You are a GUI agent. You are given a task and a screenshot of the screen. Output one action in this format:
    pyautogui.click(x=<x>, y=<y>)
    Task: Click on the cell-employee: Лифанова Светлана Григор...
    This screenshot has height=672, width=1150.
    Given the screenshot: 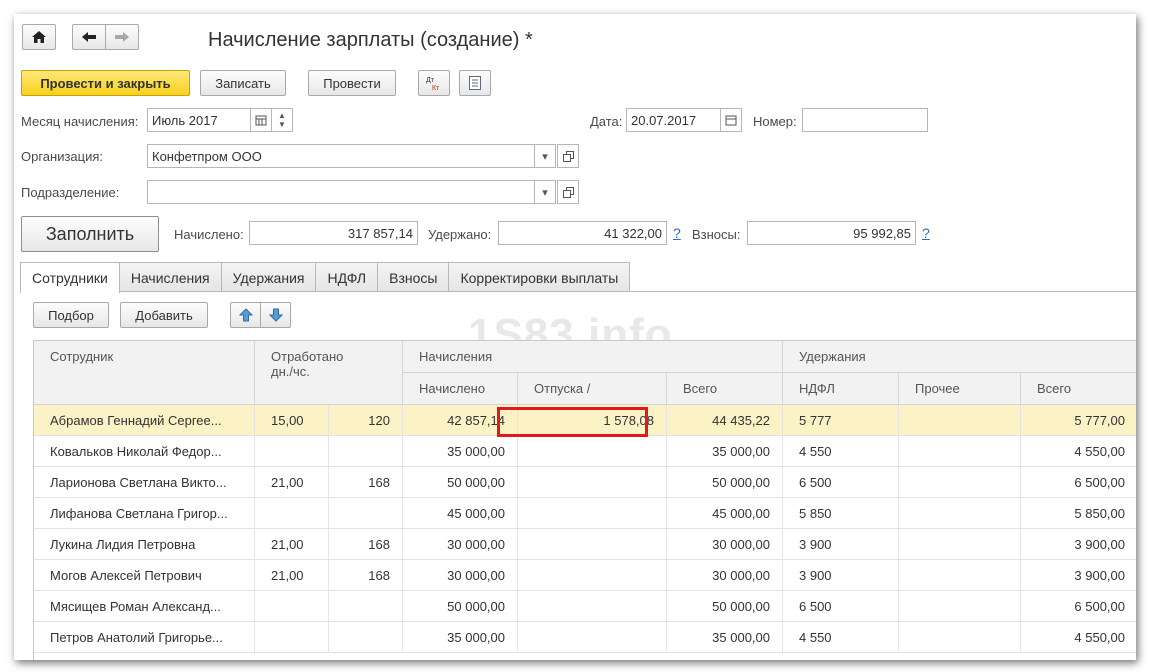 What is the action you would take?
    pyautogui.click(x=144, y=513)
    